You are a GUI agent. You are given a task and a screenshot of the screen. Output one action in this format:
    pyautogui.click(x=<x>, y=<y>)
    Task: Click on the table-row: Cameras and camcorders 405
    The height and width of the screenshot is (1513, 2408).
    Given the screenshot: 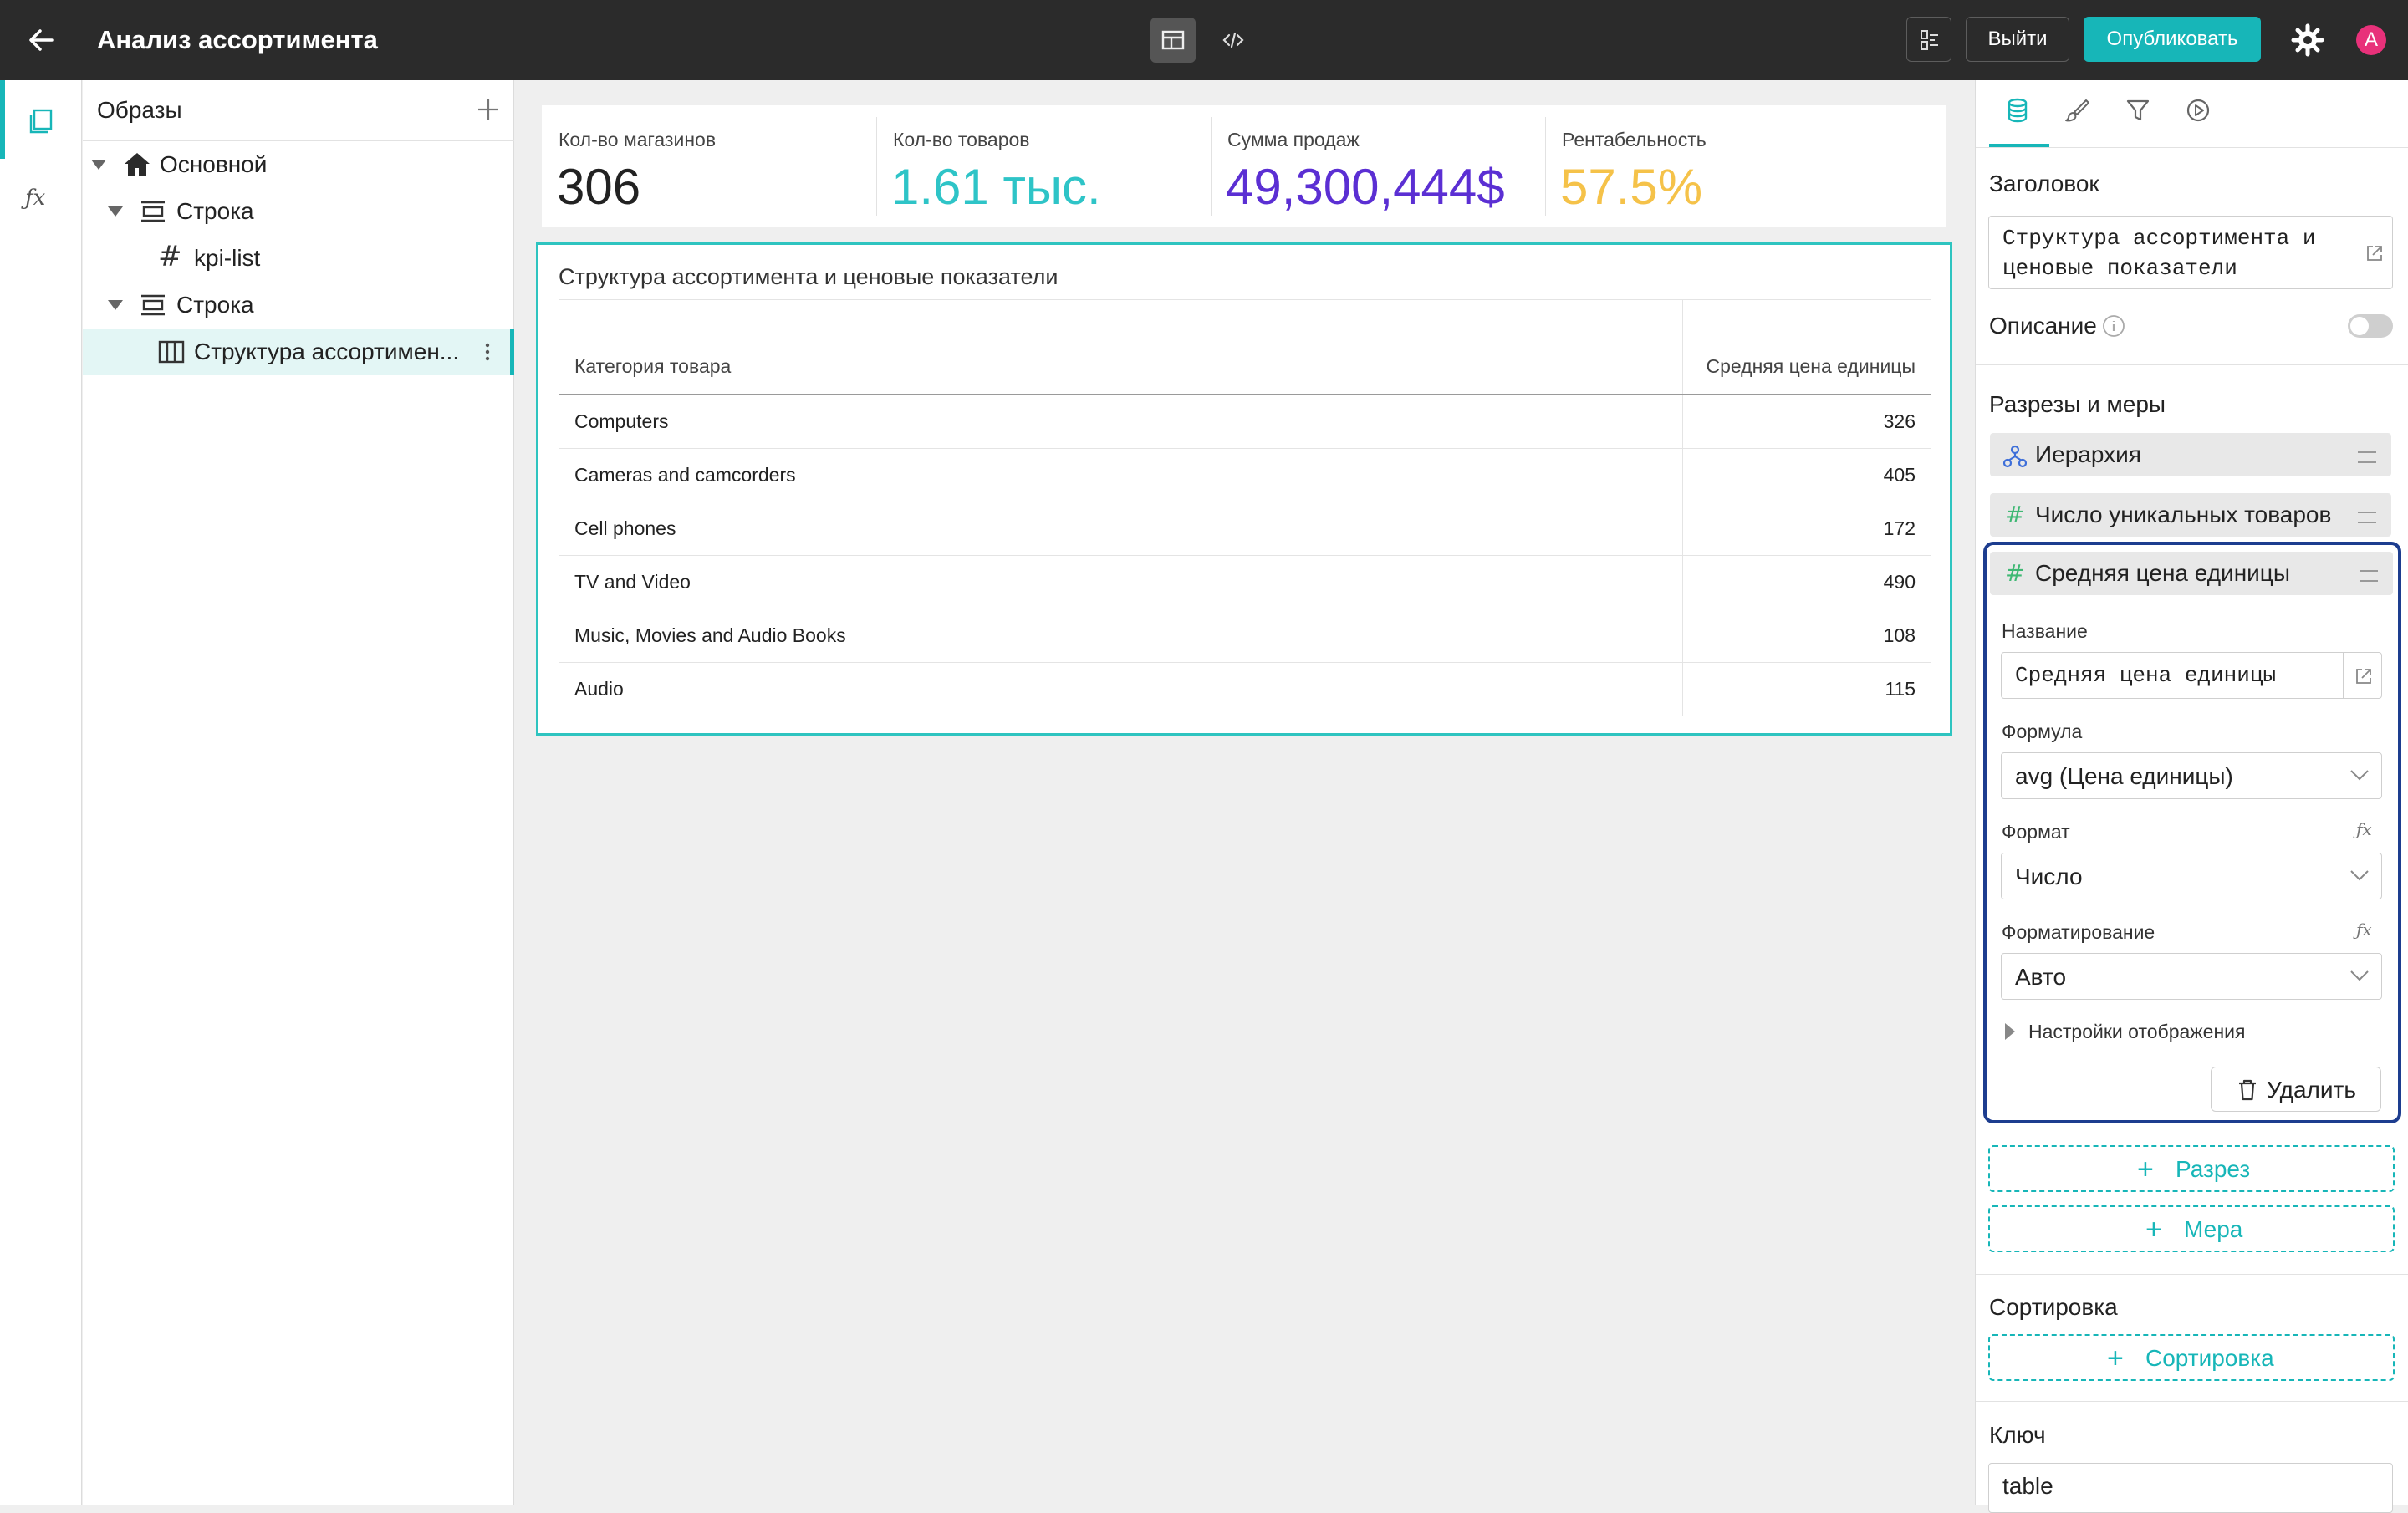 What is the action you would take?
    pyautogui.click(x=1245, y=475)
    